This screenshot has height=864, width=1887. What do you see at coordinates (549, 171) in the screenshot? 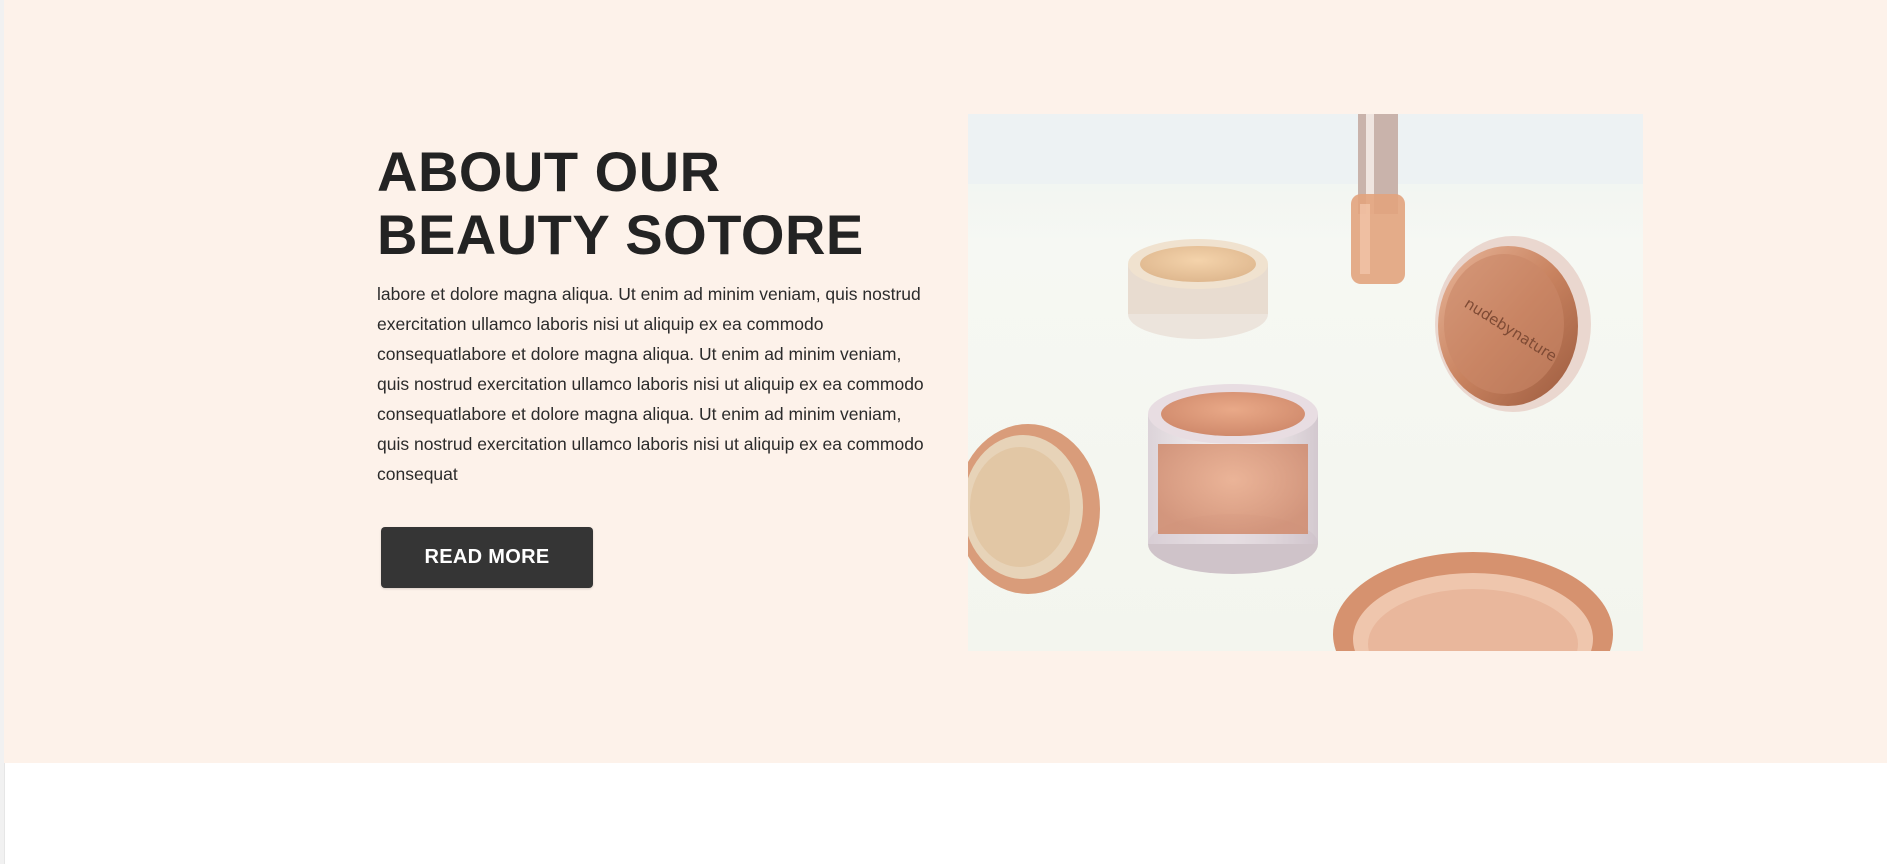
I see `about-title-line-1: ABOUT OUR` at bounding box center [549, 171].